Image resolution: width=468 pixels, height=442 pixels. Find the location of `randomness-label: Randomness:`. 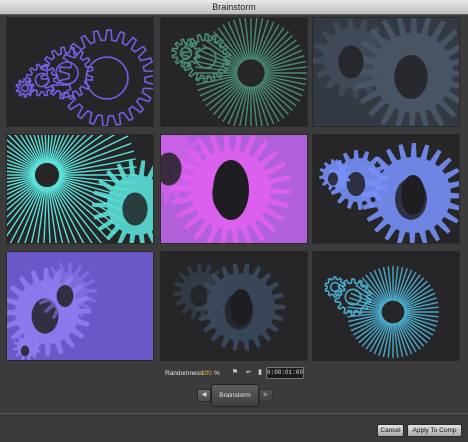

randomness-label: Randomness: is located at coordinates (185, 373).